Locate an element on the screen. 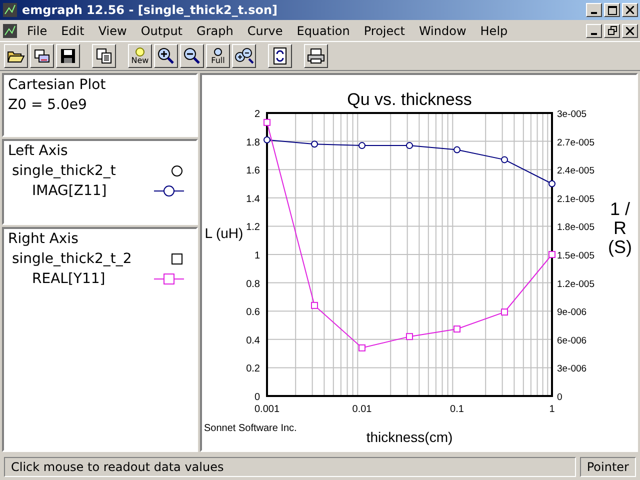  status-mode: Pointer is located at coordinates (608, 467).